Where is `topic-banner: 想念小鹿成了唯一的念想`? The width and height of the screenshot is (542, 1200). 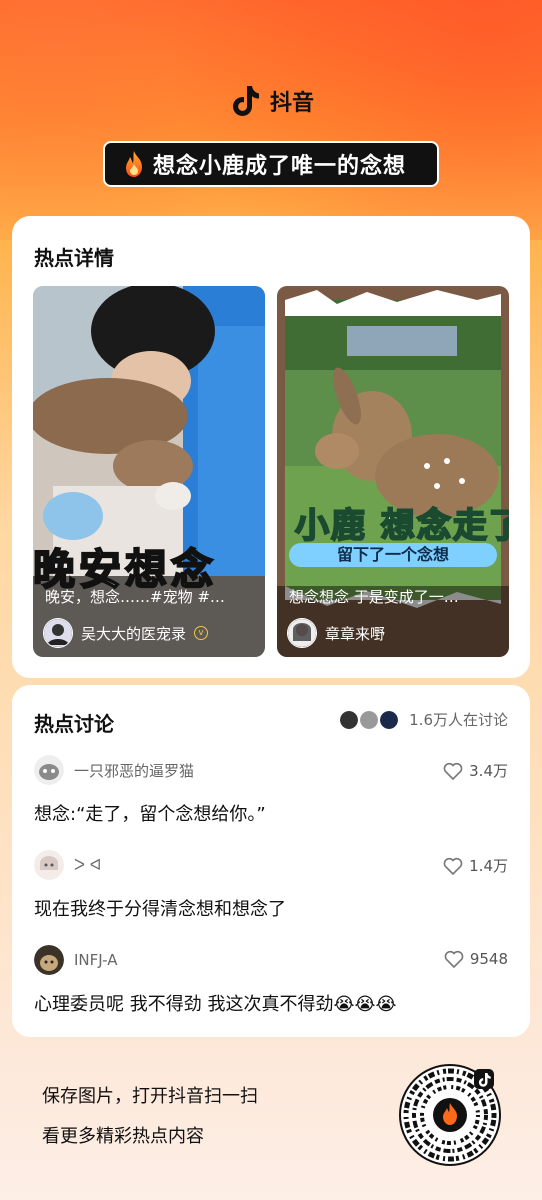 topic-banner: 想念小鹿成了唯一的念想 is located at coordinates (271, 164).